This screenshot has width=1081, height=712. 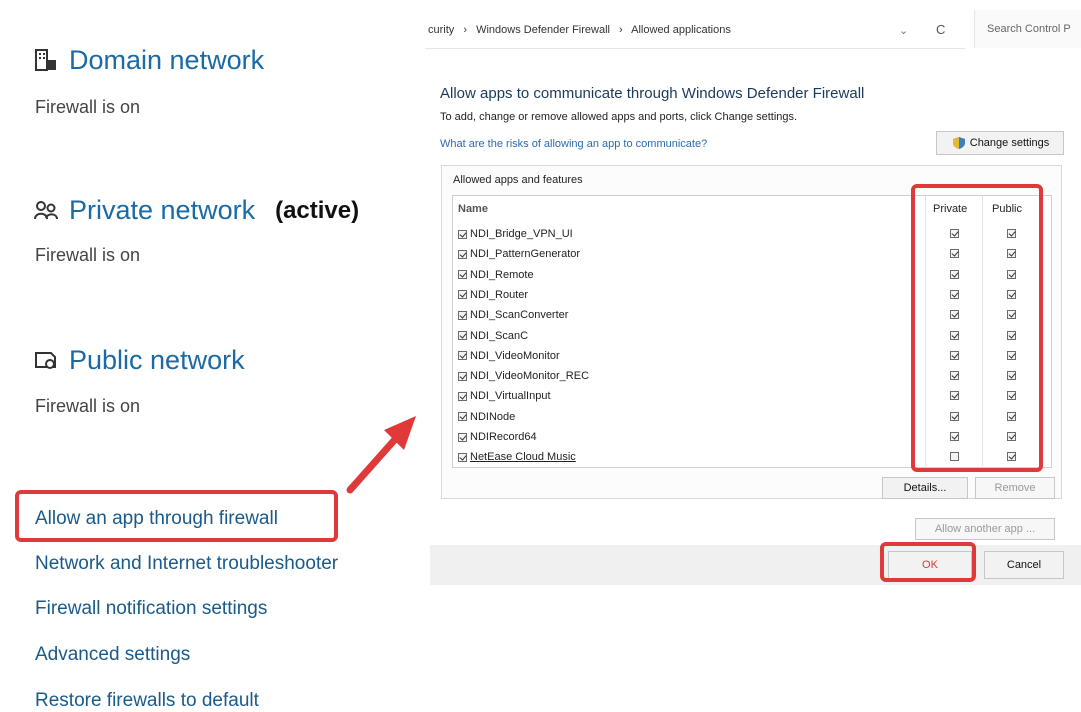 I want to click on public-network-label: Public network, so click(x=157, y=360).